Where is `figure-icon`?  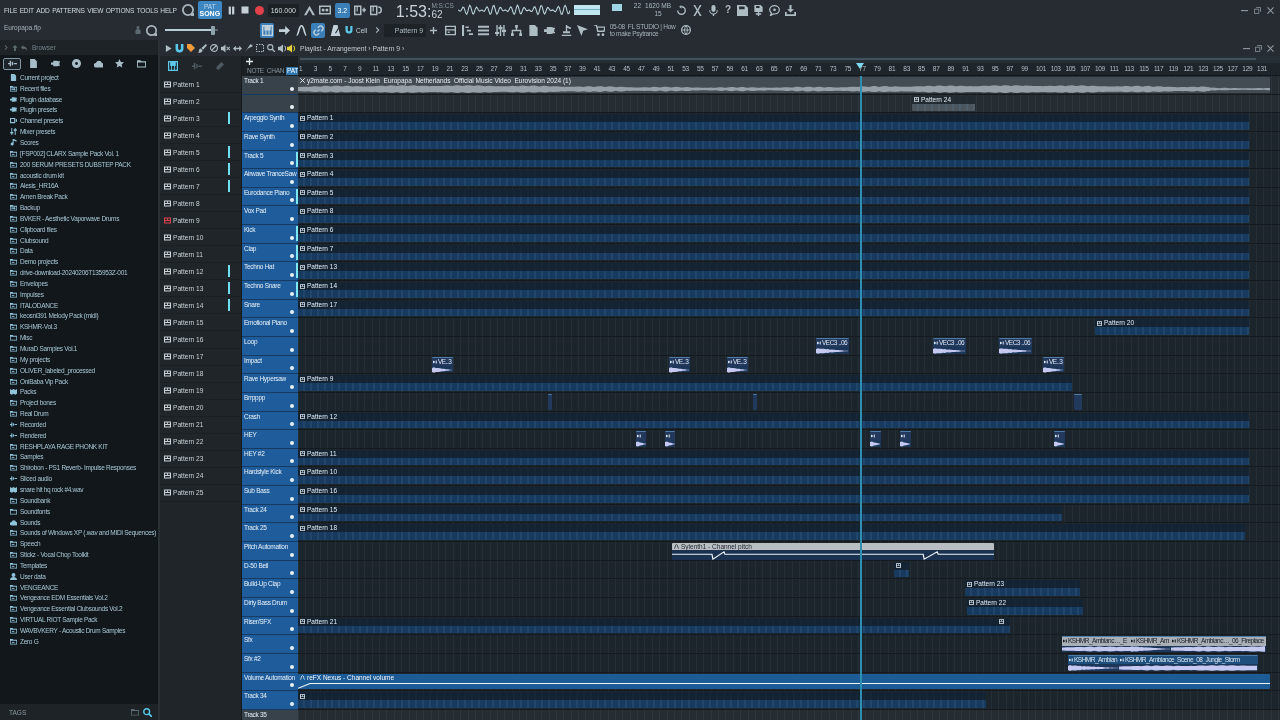
figure-icon is located at coordinates (138, 30).